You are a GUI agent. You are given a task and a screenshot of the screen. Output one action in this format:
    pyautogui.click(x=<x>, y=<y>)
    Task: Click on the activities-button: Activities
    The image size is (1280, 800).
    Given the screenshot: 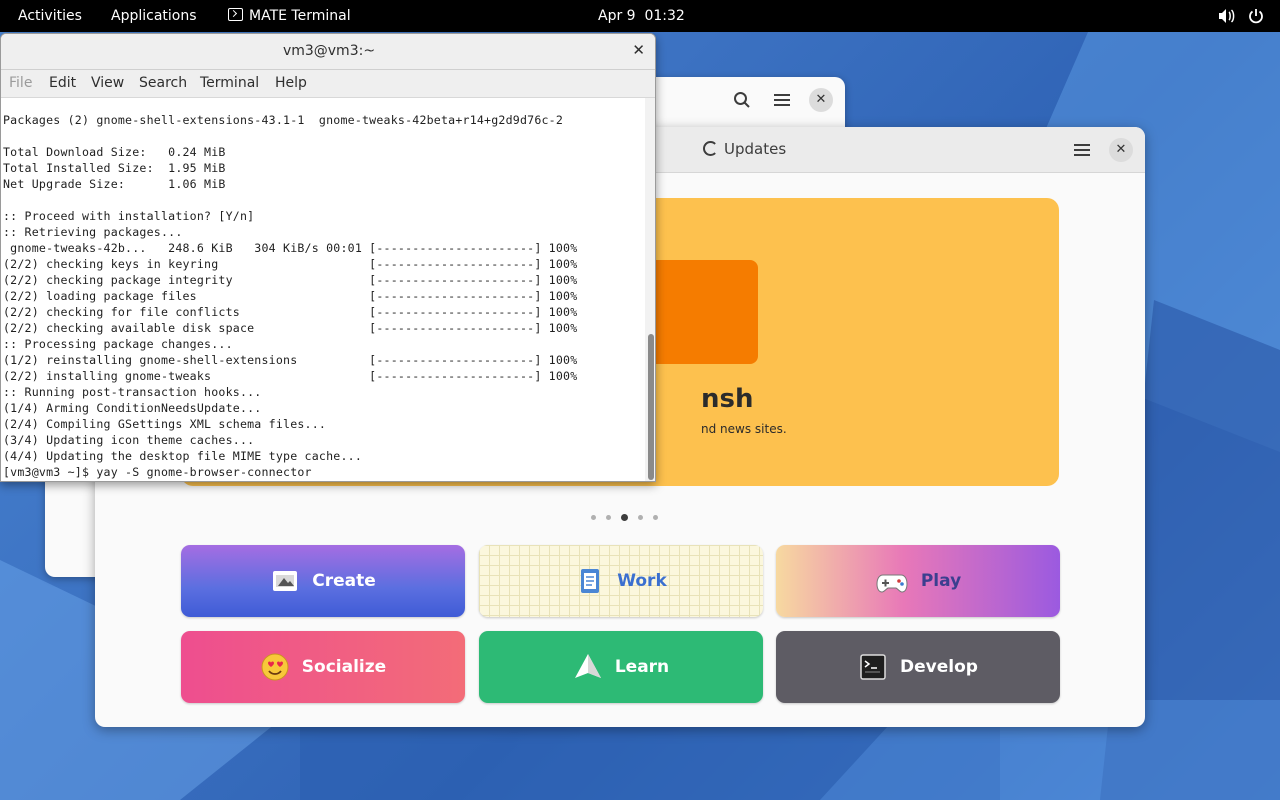 What is the action you would take?
    pyautogui.click(x=50, y=16)
    